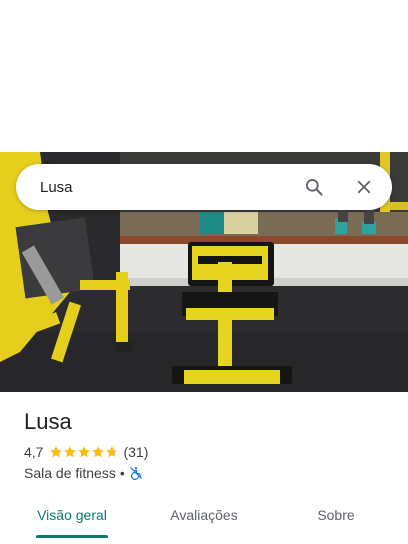 This screenshot has width=408, height=544. Describe the element at coordinates (364, 187) in the screenshot. I see `close-icon` at that location.